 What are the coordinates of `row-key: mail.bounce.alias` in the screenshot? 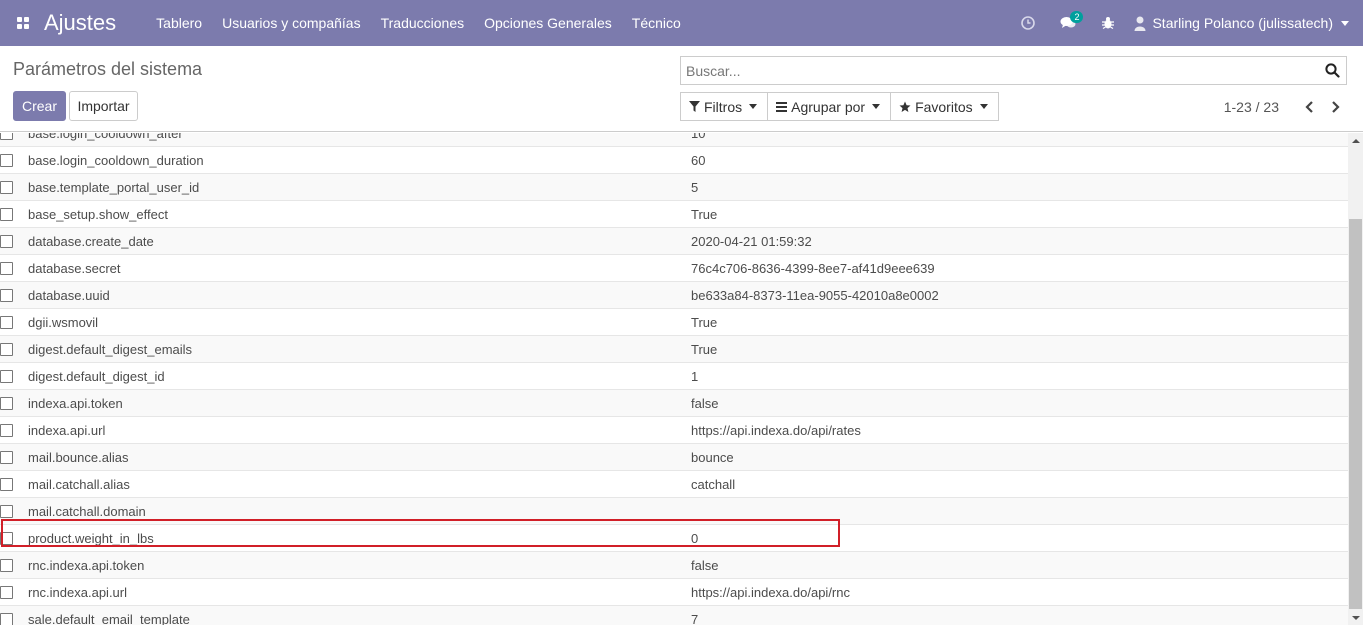 It's located at (78, 457).